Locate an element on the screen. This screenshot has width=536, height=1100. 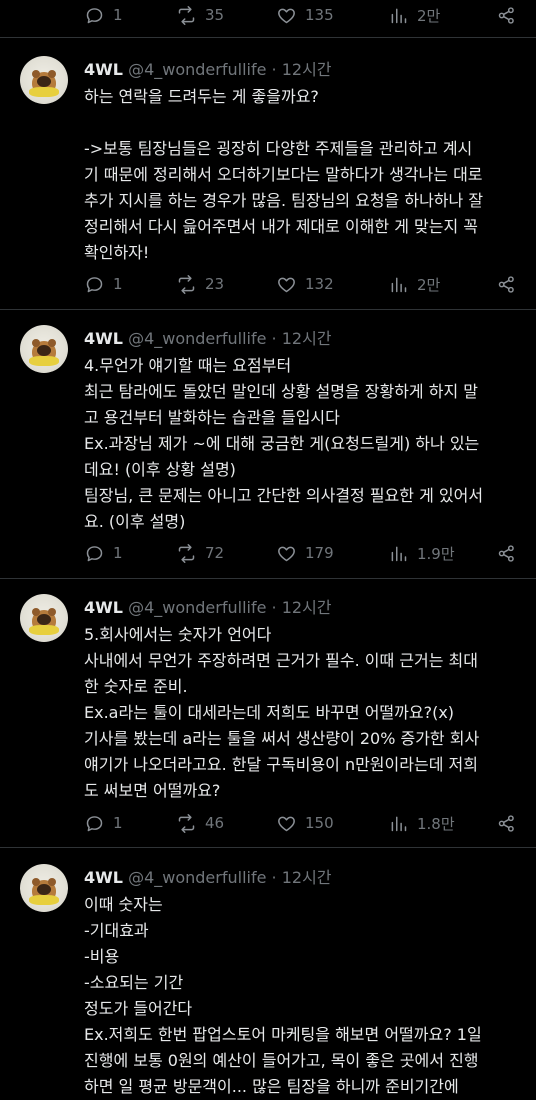
like-button: 150 is located at coordinates (305, 823).